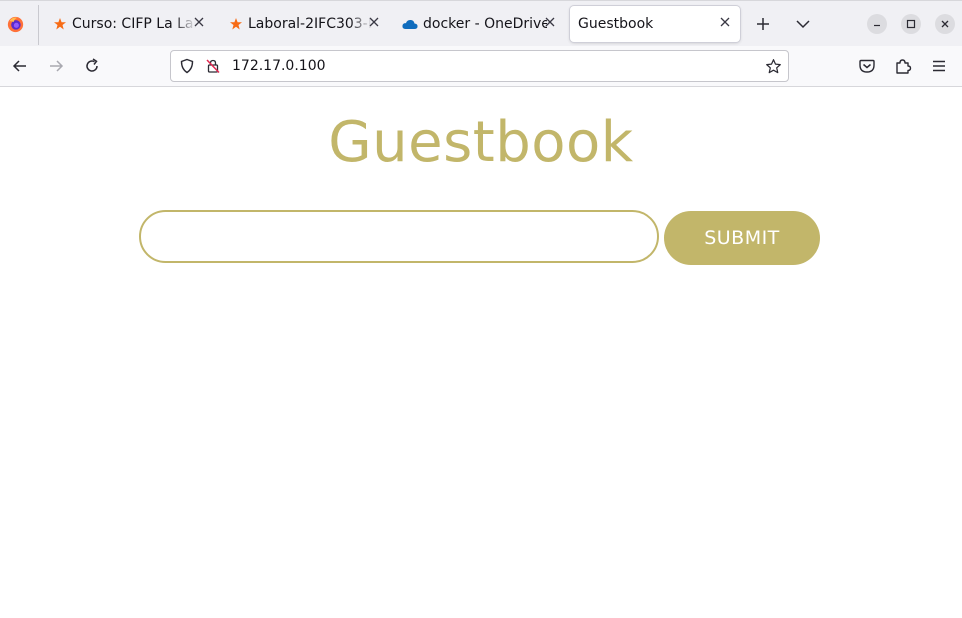  What do you see at coordinates (481, 0) in the screenshot?
I see `tab-strip-border` at bounding box center [481, 0].